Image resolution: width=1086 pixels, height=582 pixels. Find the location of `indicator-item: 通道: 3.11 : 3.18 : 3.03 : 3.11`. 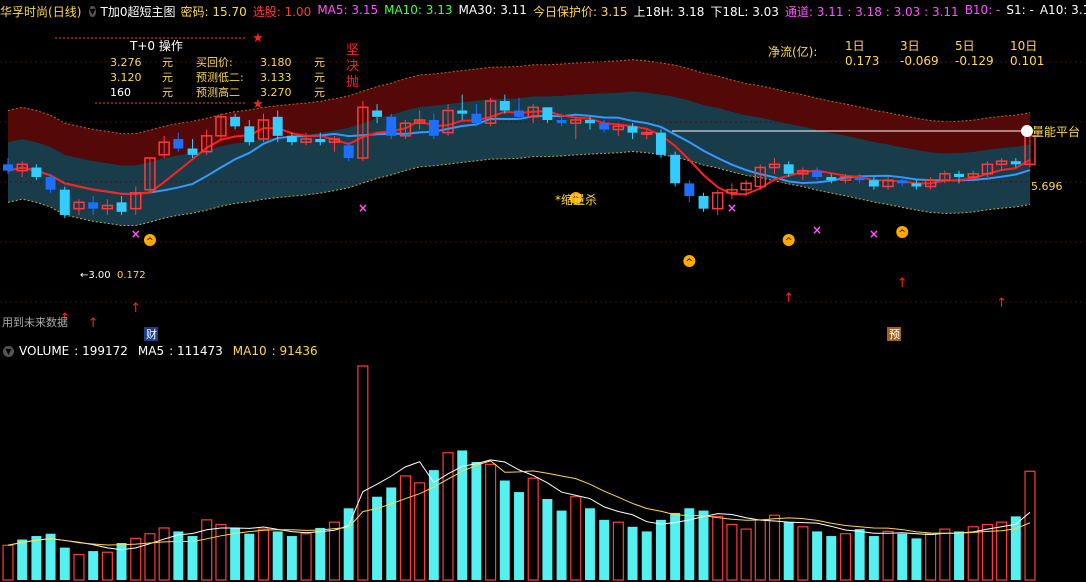

indicator-item: 通道: 3.11 : 3.18 : 3.03 : 3.11 is located at coordinates (871, 11).